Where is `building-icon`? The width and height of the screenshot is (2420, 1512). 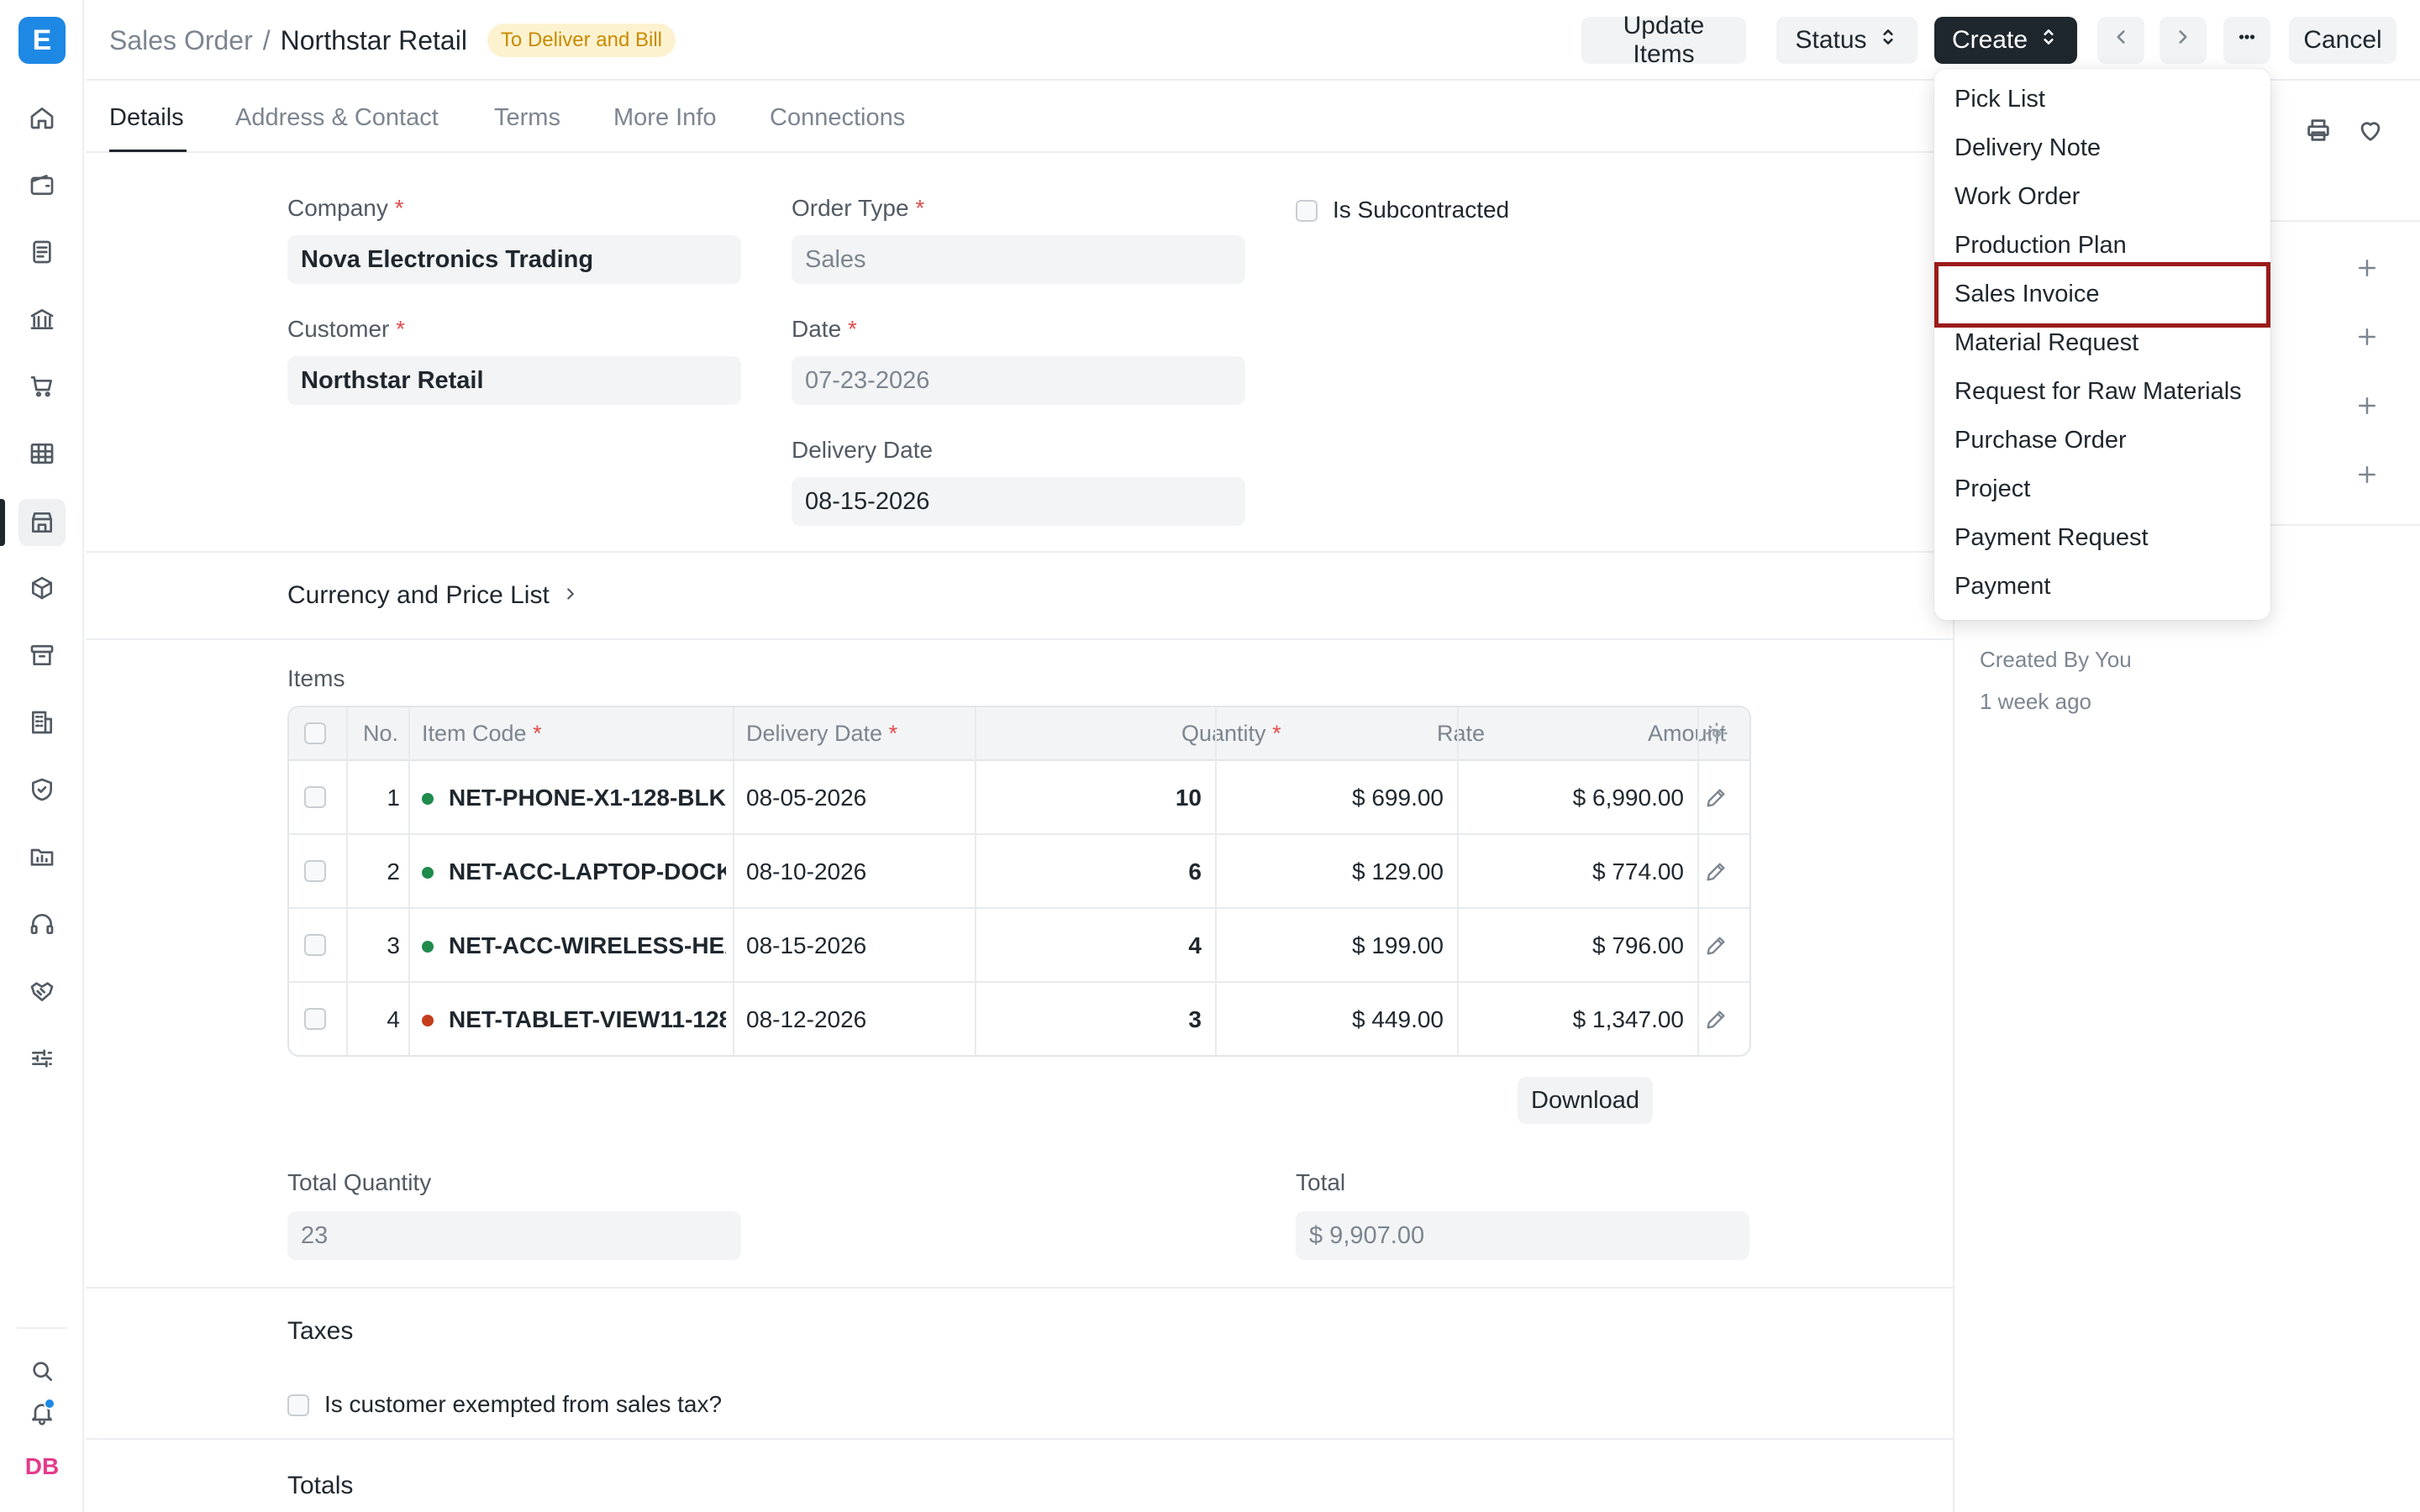 building-icon is located at coordinates (42, 722).